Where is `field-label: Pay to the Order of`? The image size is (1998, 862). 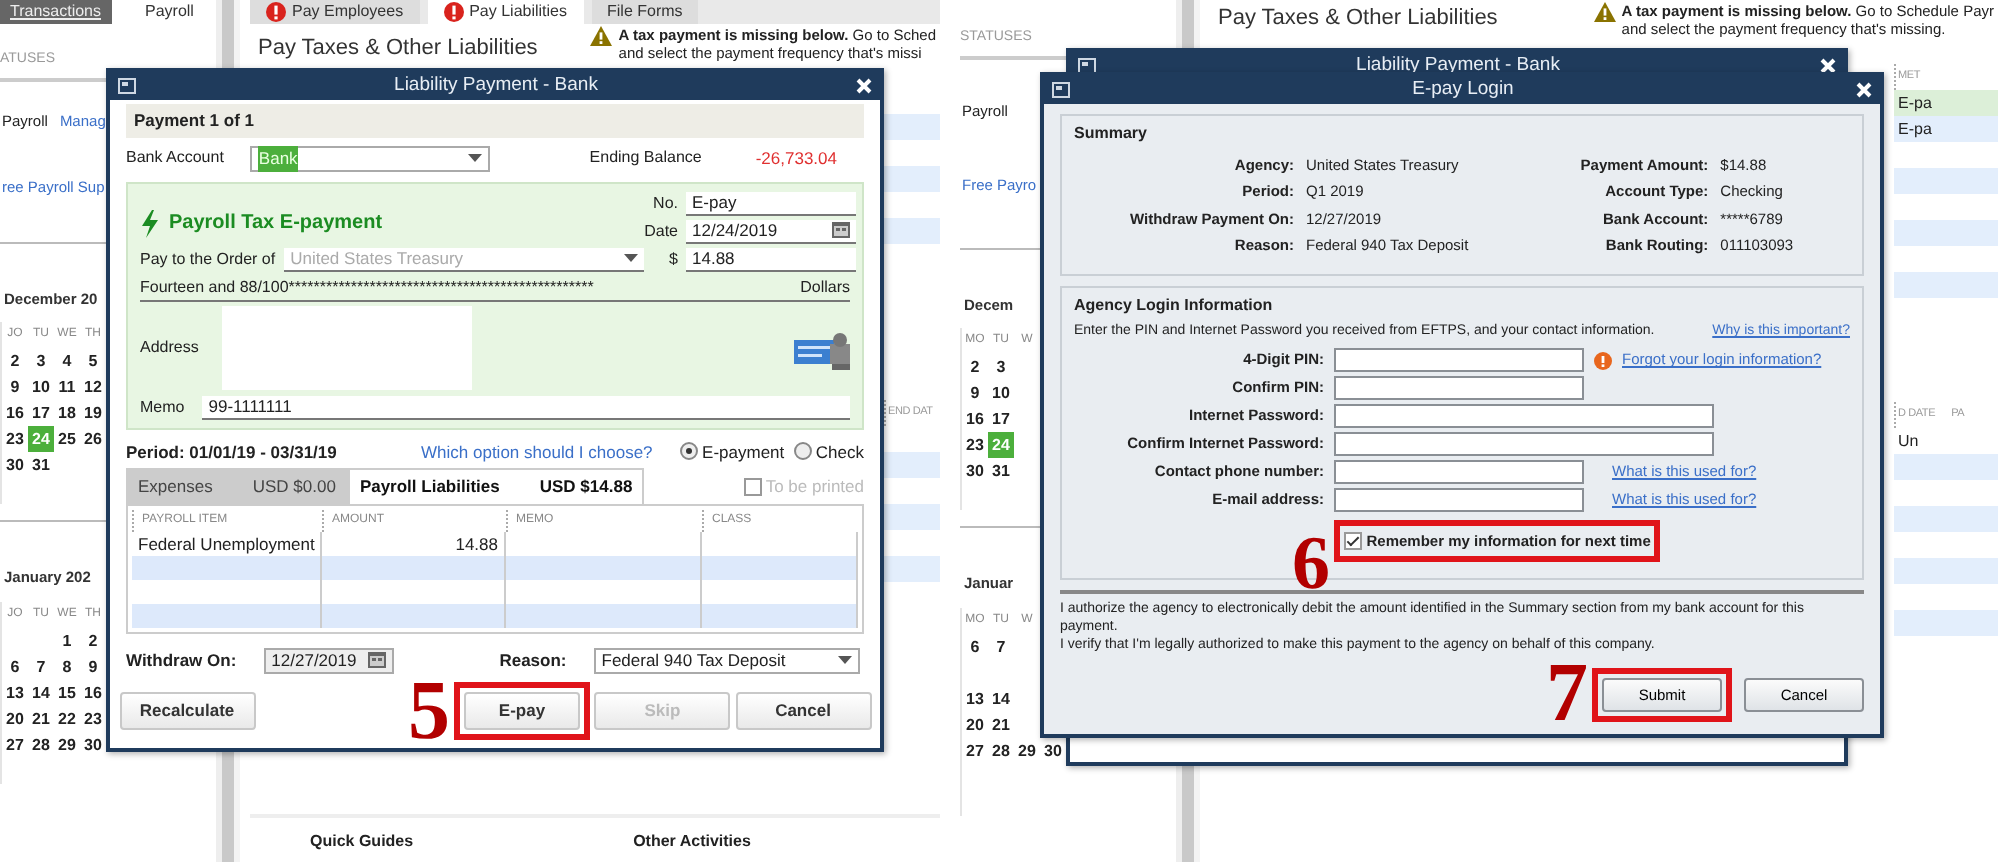 field-label: Pay to the Order of is located at coordinates (208, 259).